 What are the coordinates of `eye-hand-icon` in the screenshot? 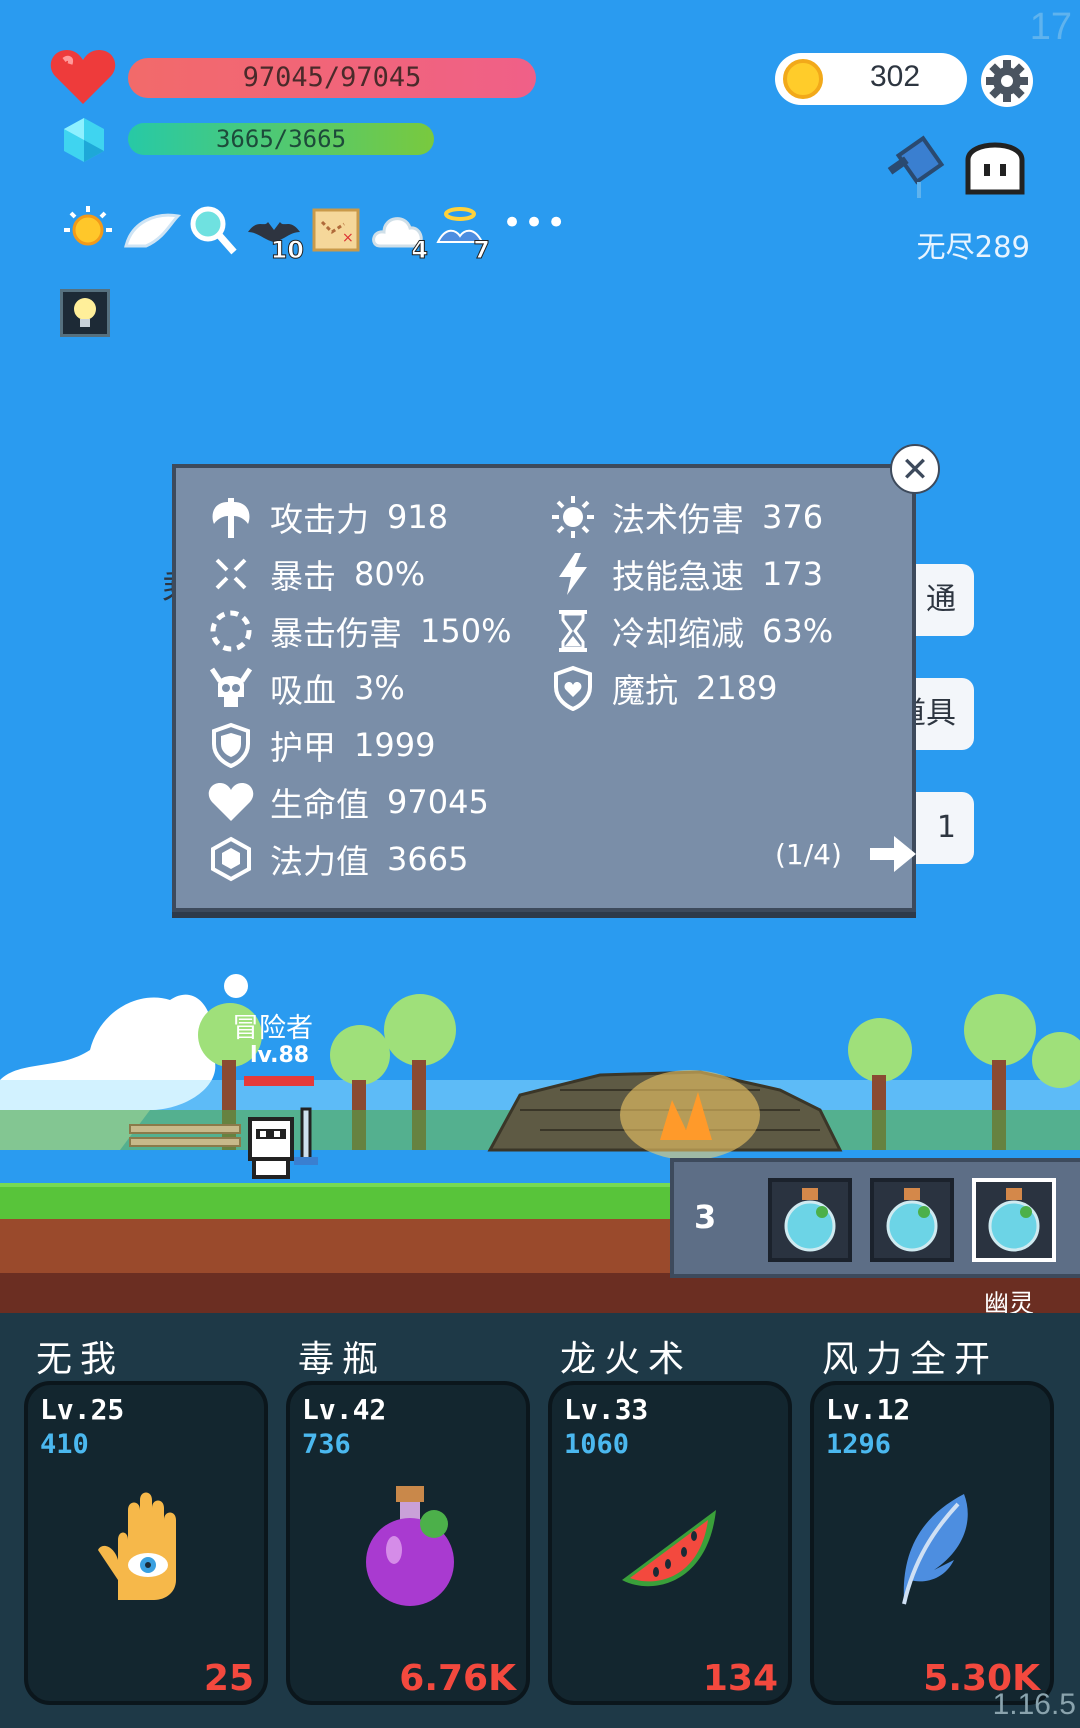 It's located at (137, 1546).